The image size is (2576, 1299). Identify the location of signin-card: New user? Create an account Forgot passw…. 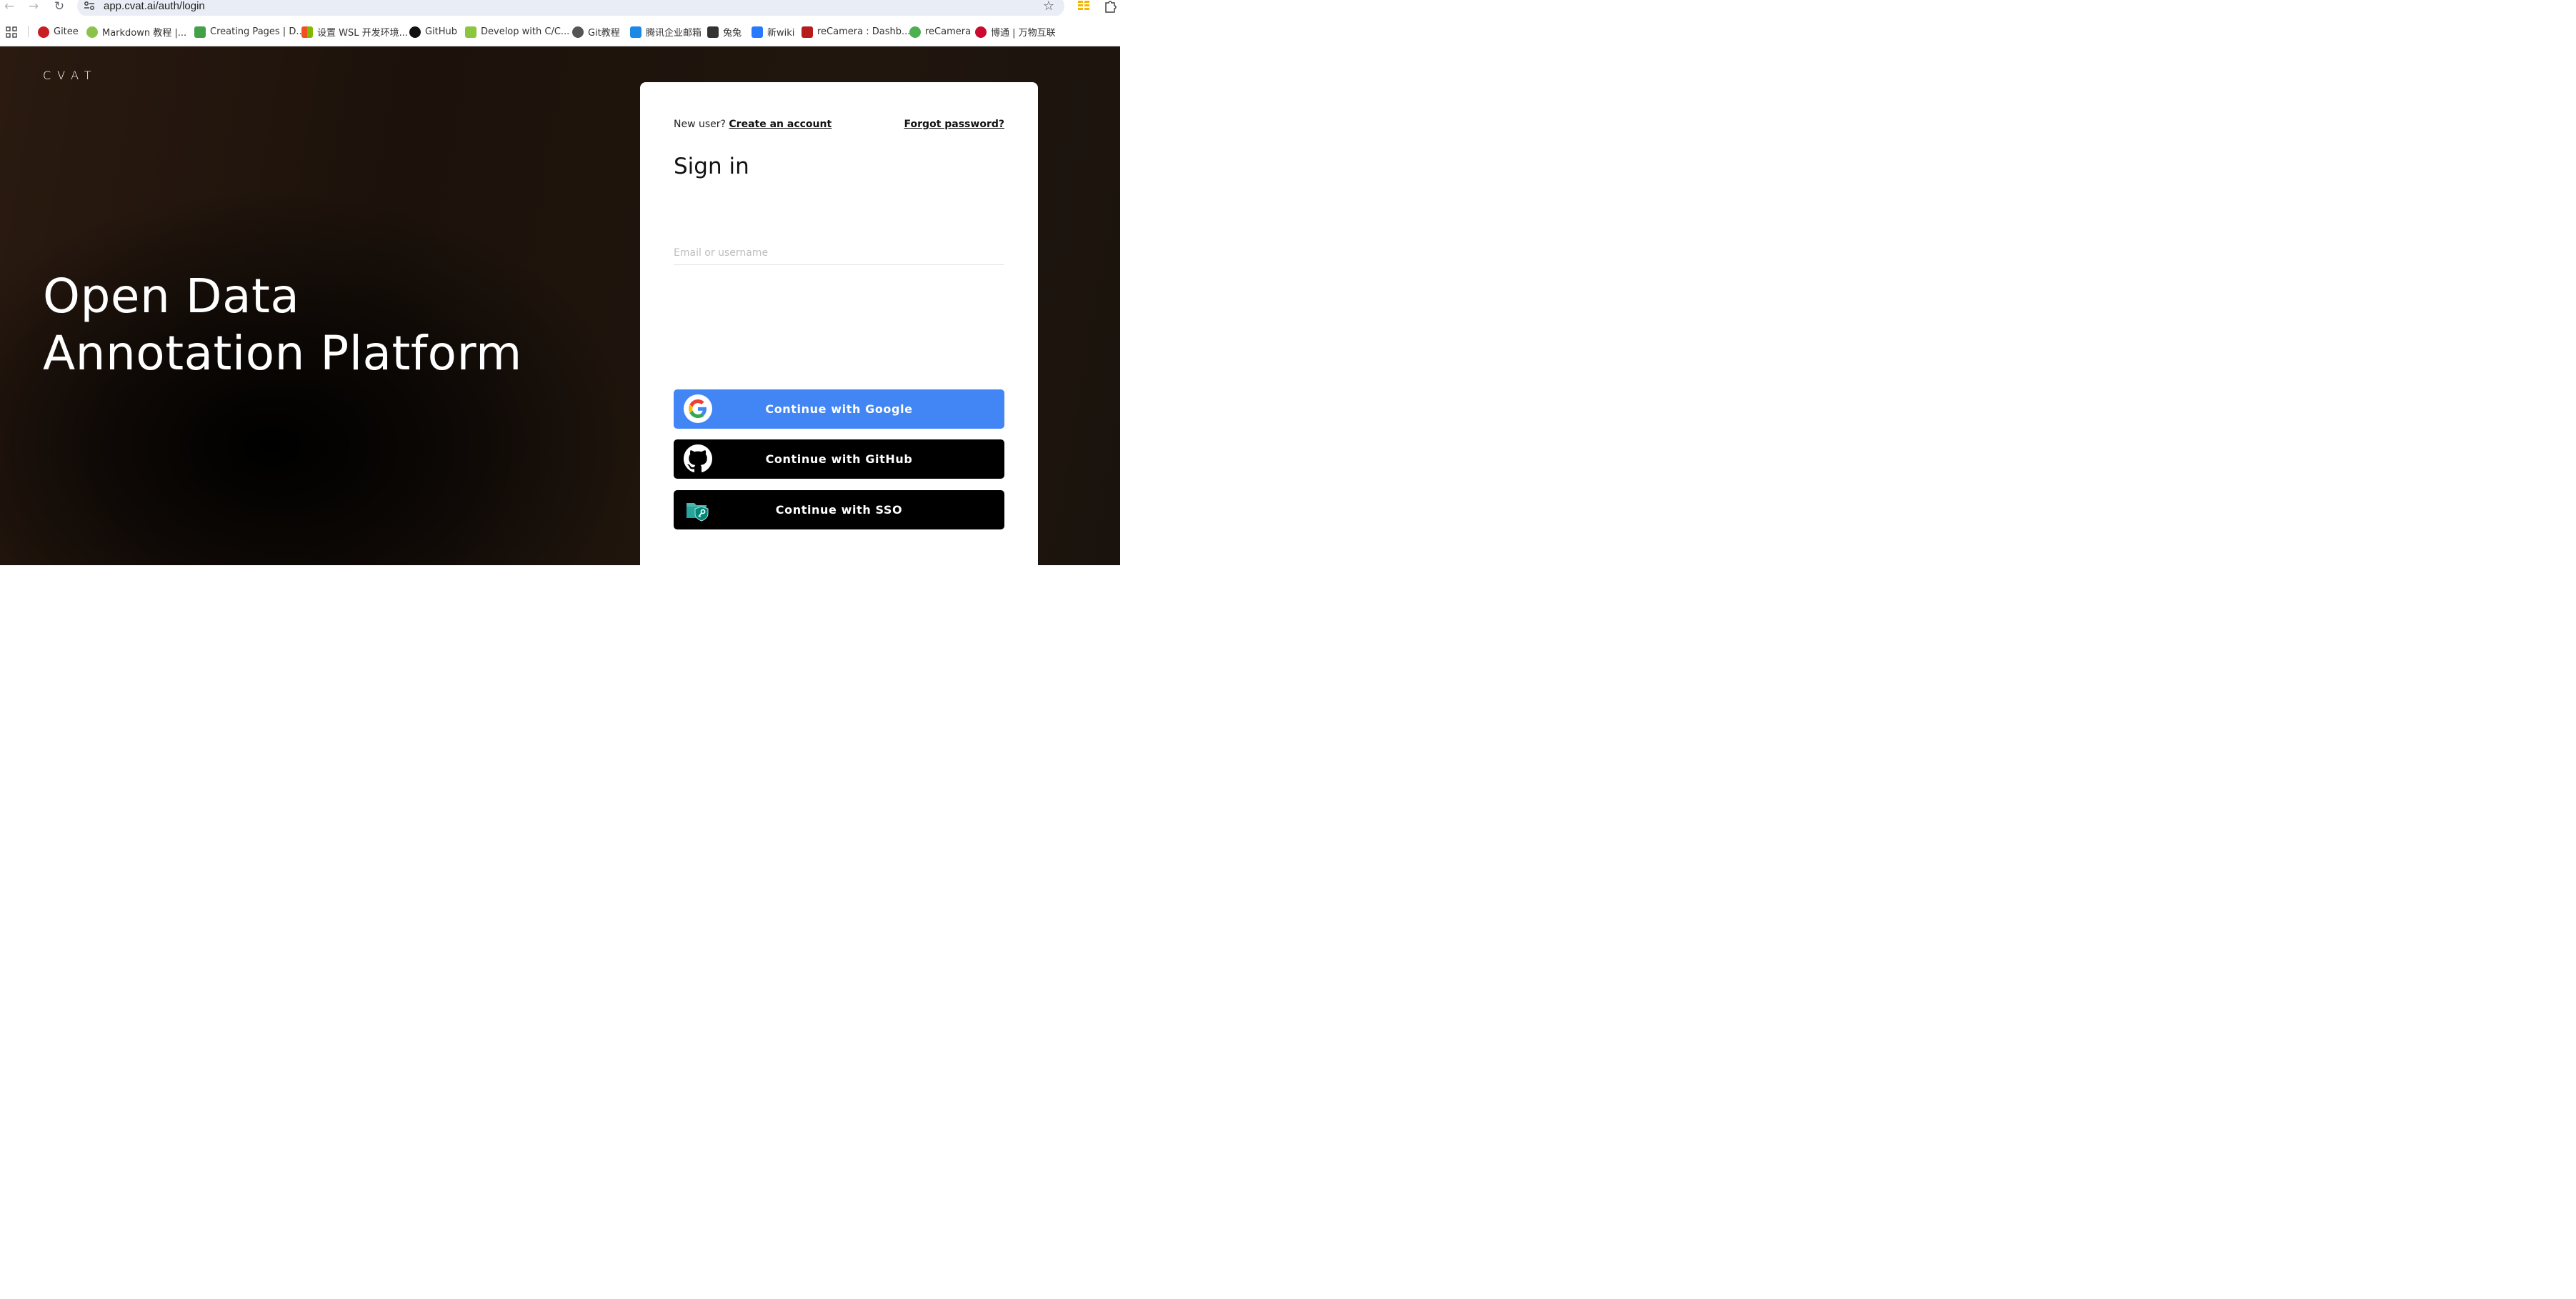
(839, 332).